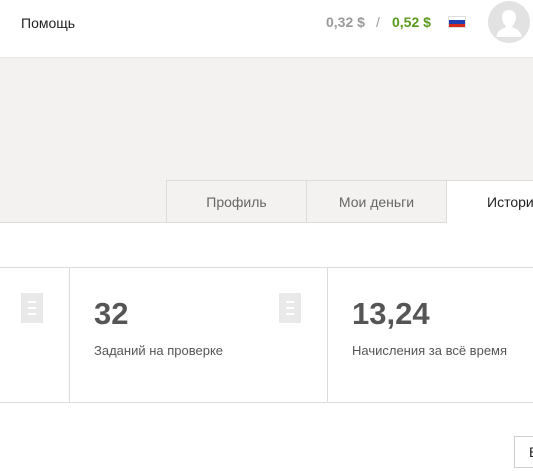 Image resolution: width=533 pixels, height=471 pixels. Describe the element at coordinates (391, 313) in the screenshot. I see `stat-value-total-earnings: 13,24` at that location.